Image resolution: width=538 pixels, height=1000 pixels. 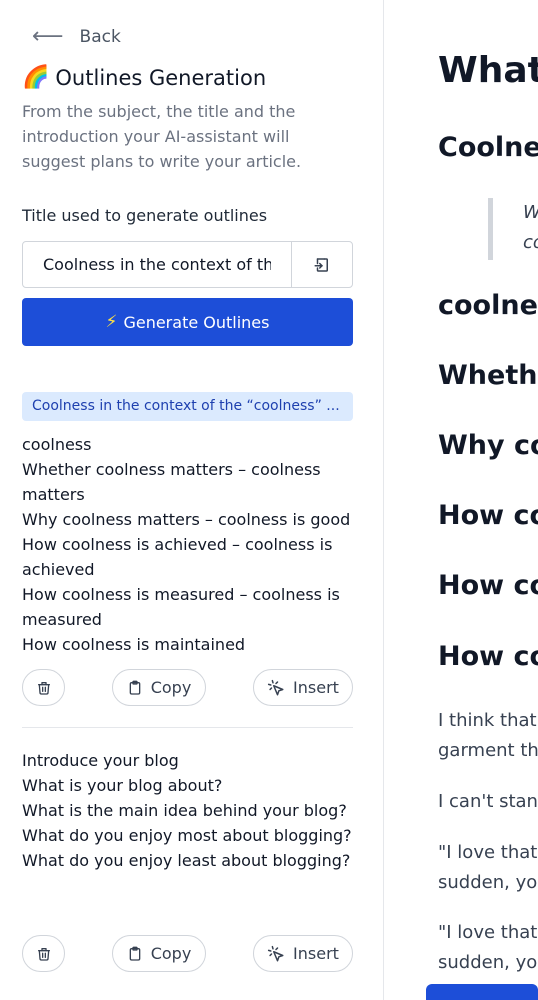 I want to click on paragraph-line: I think that, so click(x=487, y=720).